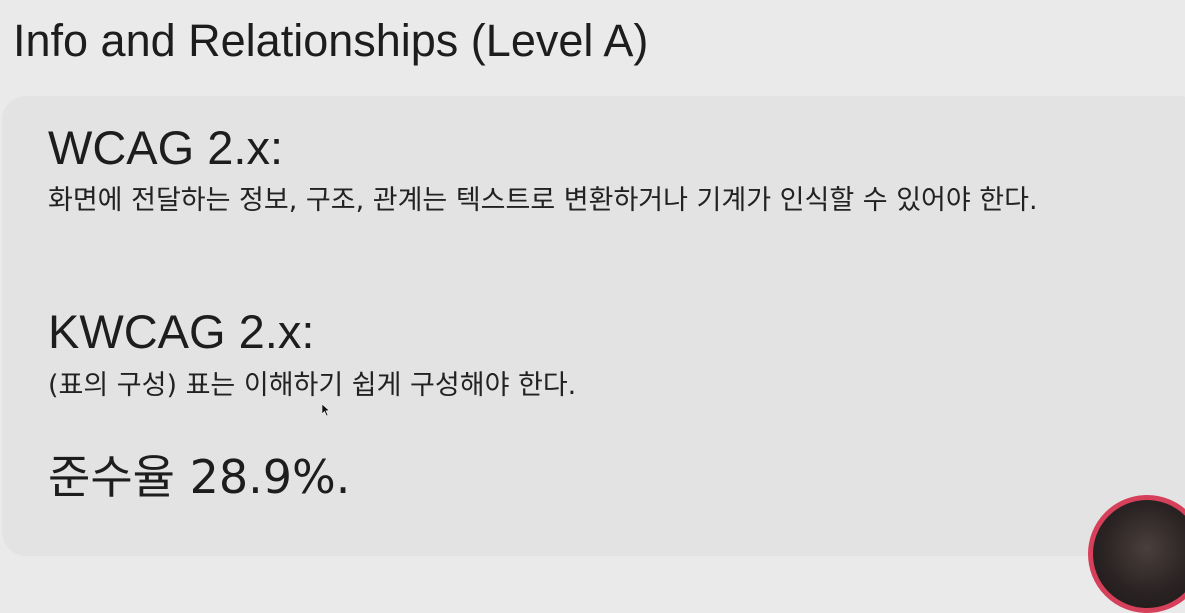 This screenshot has height=613, width=1185. What do you see at coordinates (331, 40) in the screenshot?
I see `page-title: Info and Relationships (Level A)` at bounding box center [331, 40].